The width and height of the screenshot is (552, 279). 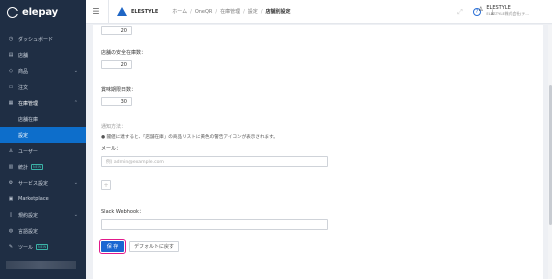 What do you see at coordinates (179, 11) in the screenshot?
I see `breadcrumb-home: ホーム` at bounding box center [179, 11].